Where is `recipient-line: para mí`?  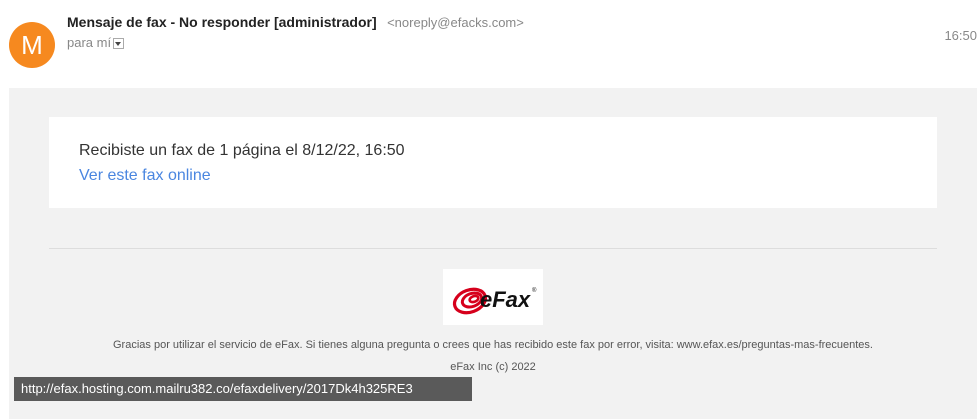
recipient-line: para mí is located at coordinates (96, 42).